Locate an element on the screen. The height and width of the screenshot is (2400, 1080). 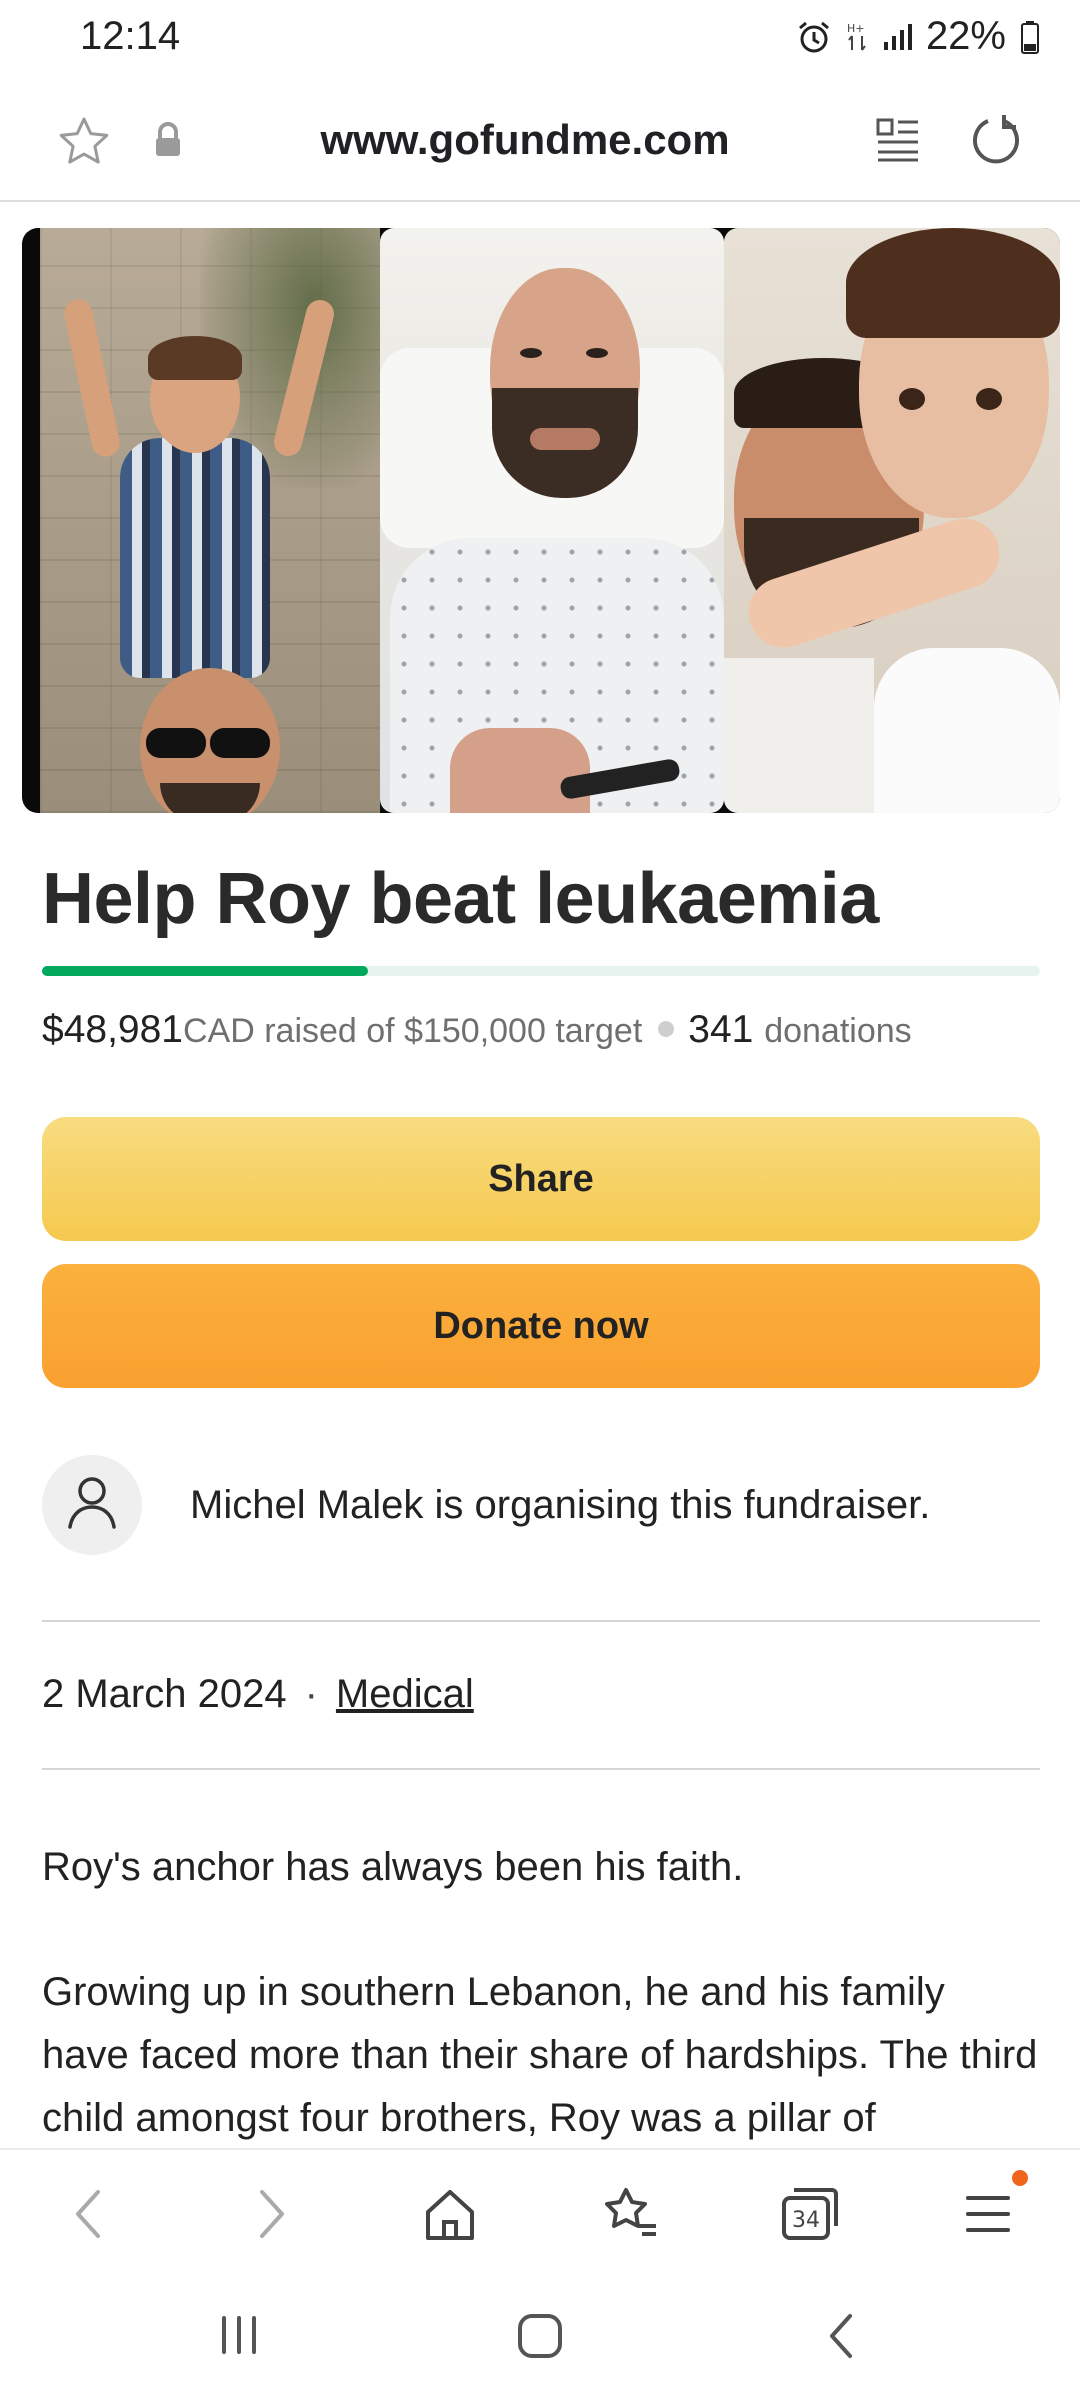
tabs-icon: 34 is located at coordinates (810, 2216).